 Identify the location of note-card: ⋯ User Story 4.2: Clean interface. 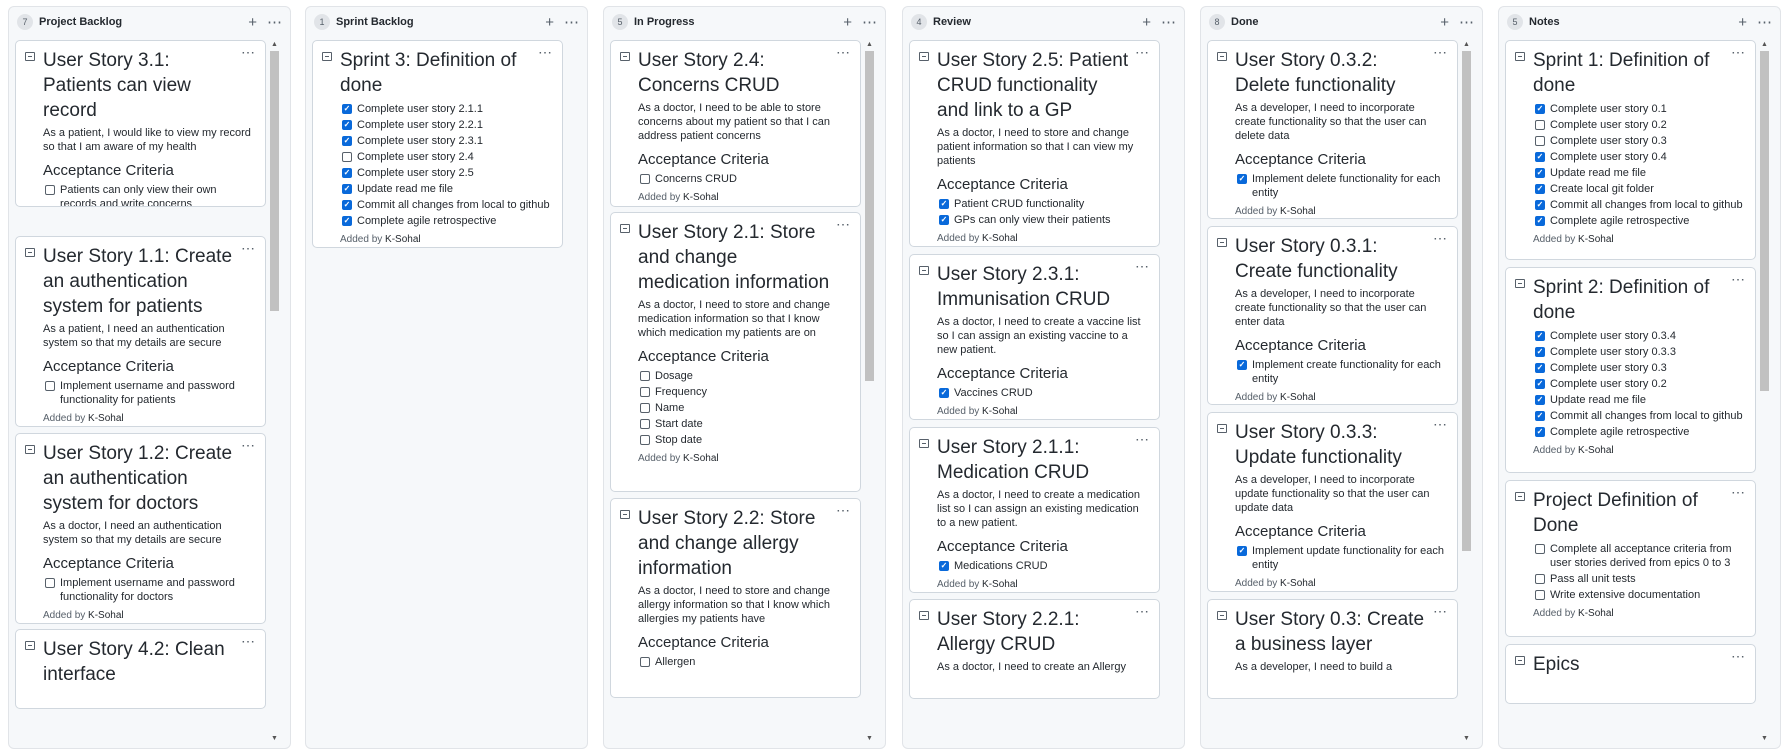
(140, 669).